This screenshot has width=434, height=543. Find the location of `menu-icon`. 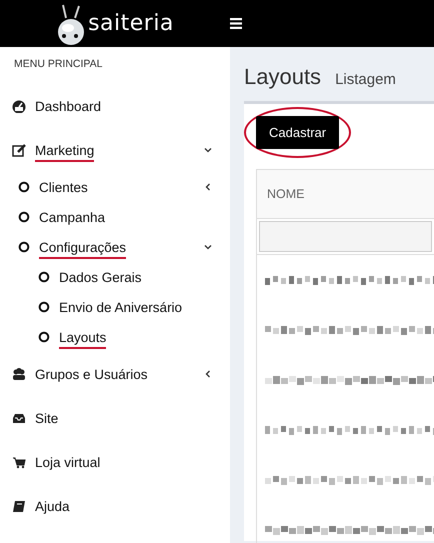

menu-icon is located at coordinates (236, 23).